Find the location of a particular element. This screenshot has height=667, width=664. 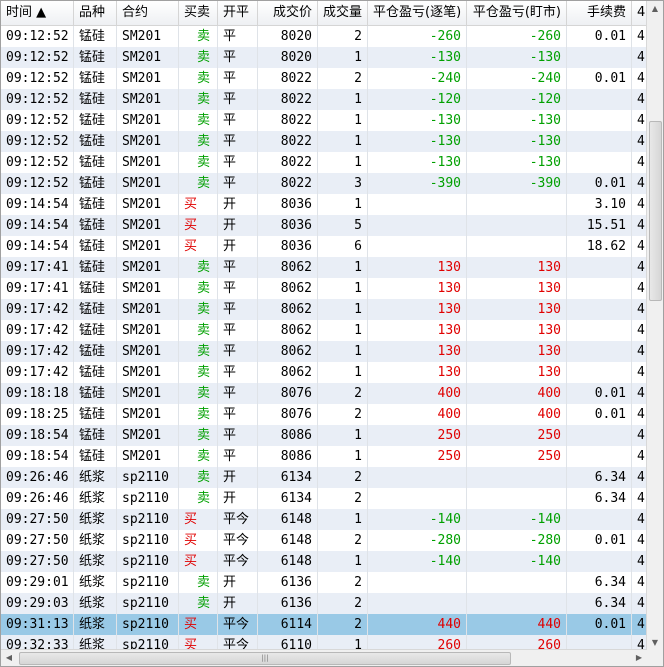

header-col-extra: 4 is located at coordinates (639, 13).